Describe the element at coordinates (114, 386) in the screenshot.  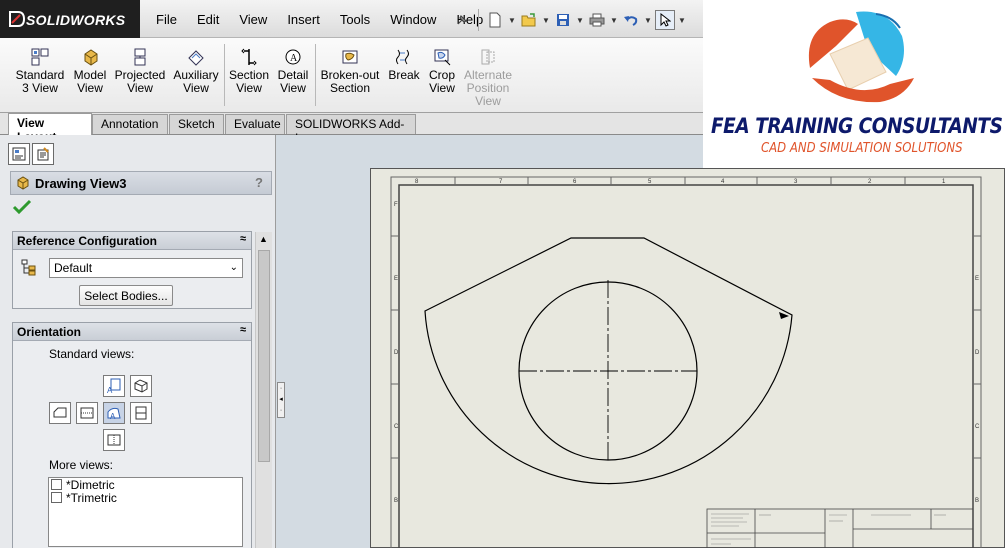
I see `front-view-icon: A` at that location.